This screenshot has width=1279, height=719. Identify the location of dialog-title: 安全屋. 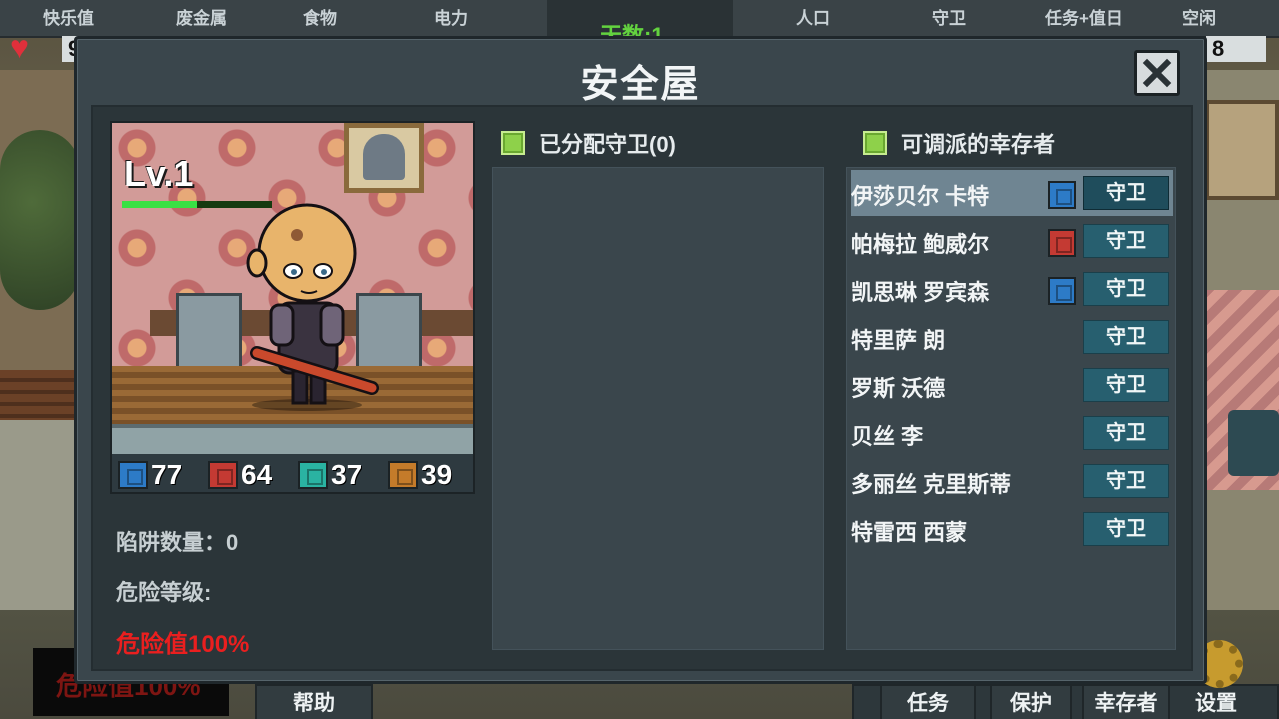
(640, 85).